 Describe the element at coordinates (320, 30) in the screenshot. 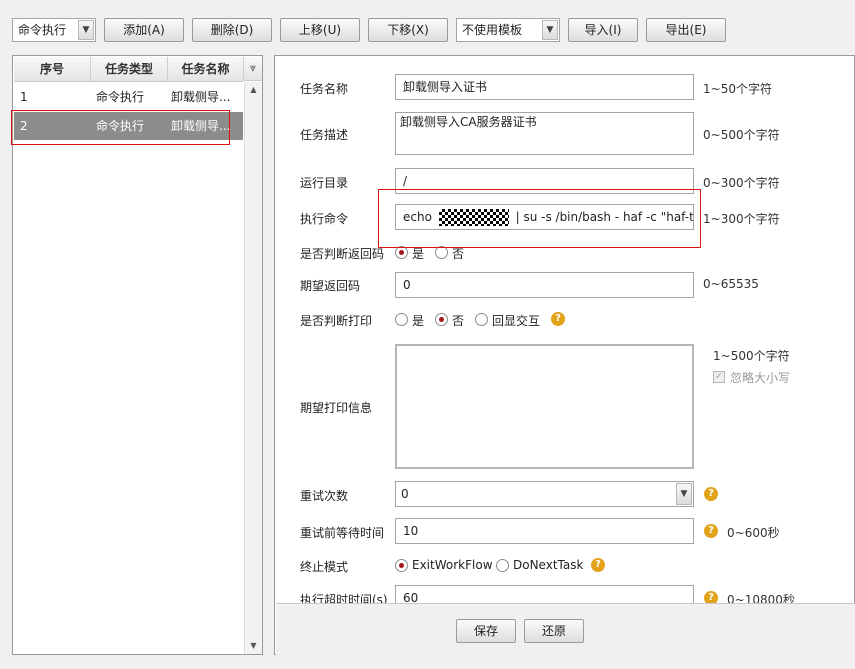

I see `move-up-button: 上移(U)` at that location.